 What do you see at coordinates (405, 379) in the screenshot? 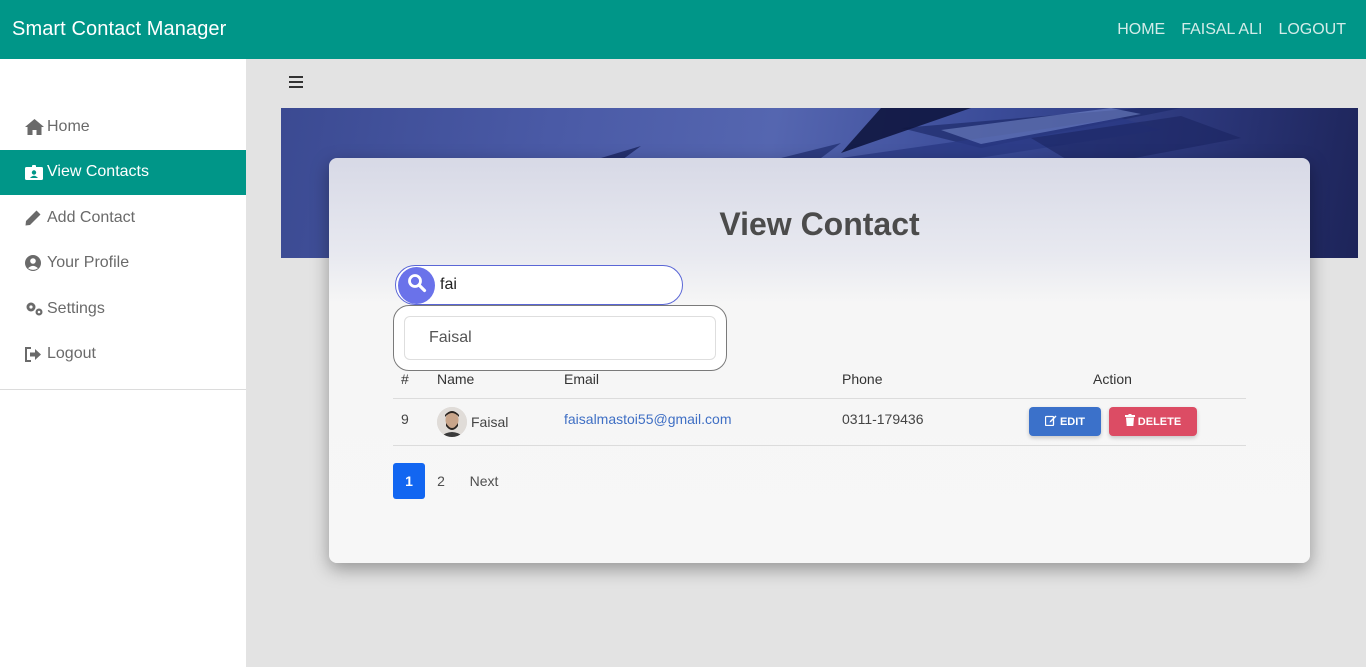
I see `header-id: #` at bounding box center [405, 379].